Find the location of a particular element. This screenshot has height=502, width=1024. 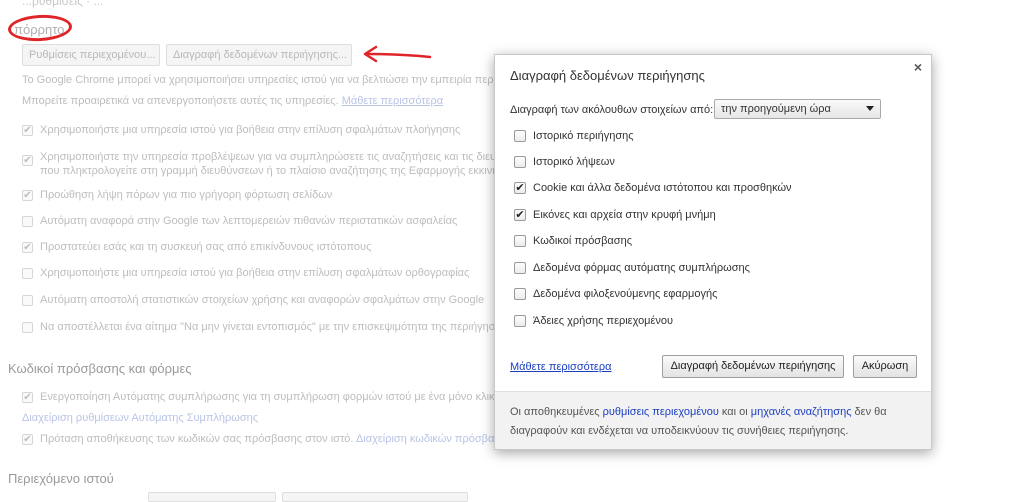

checkbox-cookies: ✔ is located at coordinates (520, 188).